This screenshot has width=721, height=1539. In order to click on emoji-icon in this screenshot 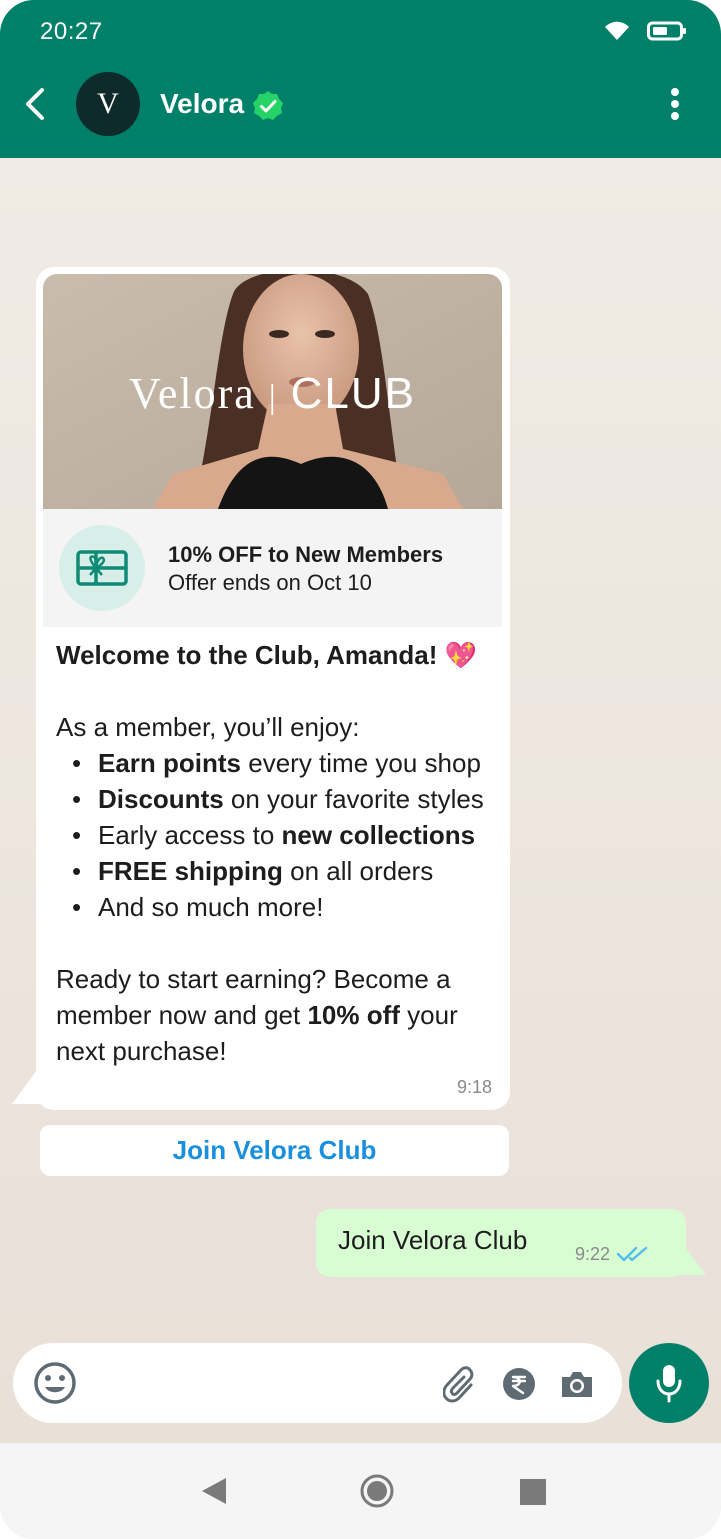, I will do `click(55, 1383)`.